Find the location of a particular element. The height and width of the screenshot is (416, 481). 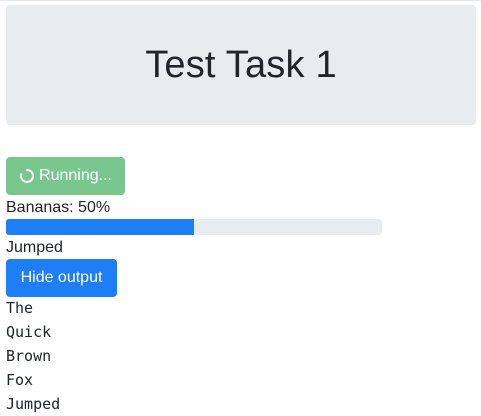

output-log: The Quick Brown Fox Jumped is located at coordinates (33, 357).